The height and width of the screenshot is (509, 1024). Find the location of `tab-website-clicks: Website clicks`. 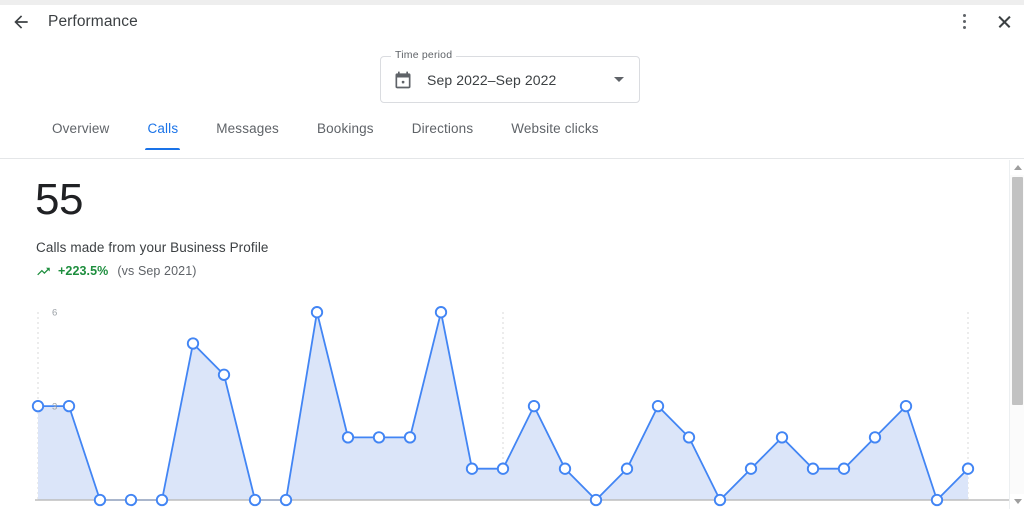

tab-website-clicks: Website clicks is located at coordinates (554, 135).